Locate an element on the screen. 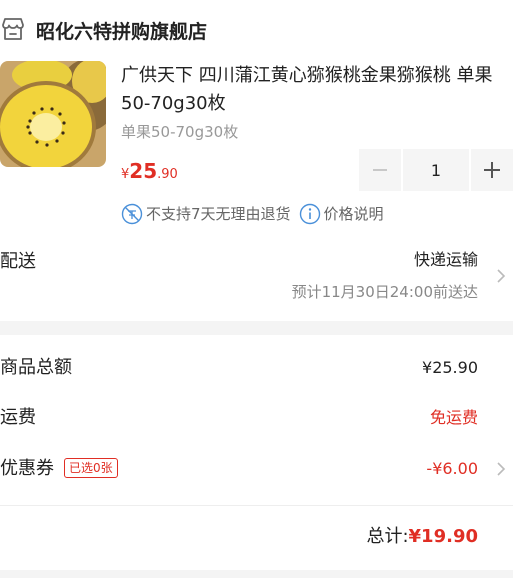  summary-divider is located at coordinates (256, 505).